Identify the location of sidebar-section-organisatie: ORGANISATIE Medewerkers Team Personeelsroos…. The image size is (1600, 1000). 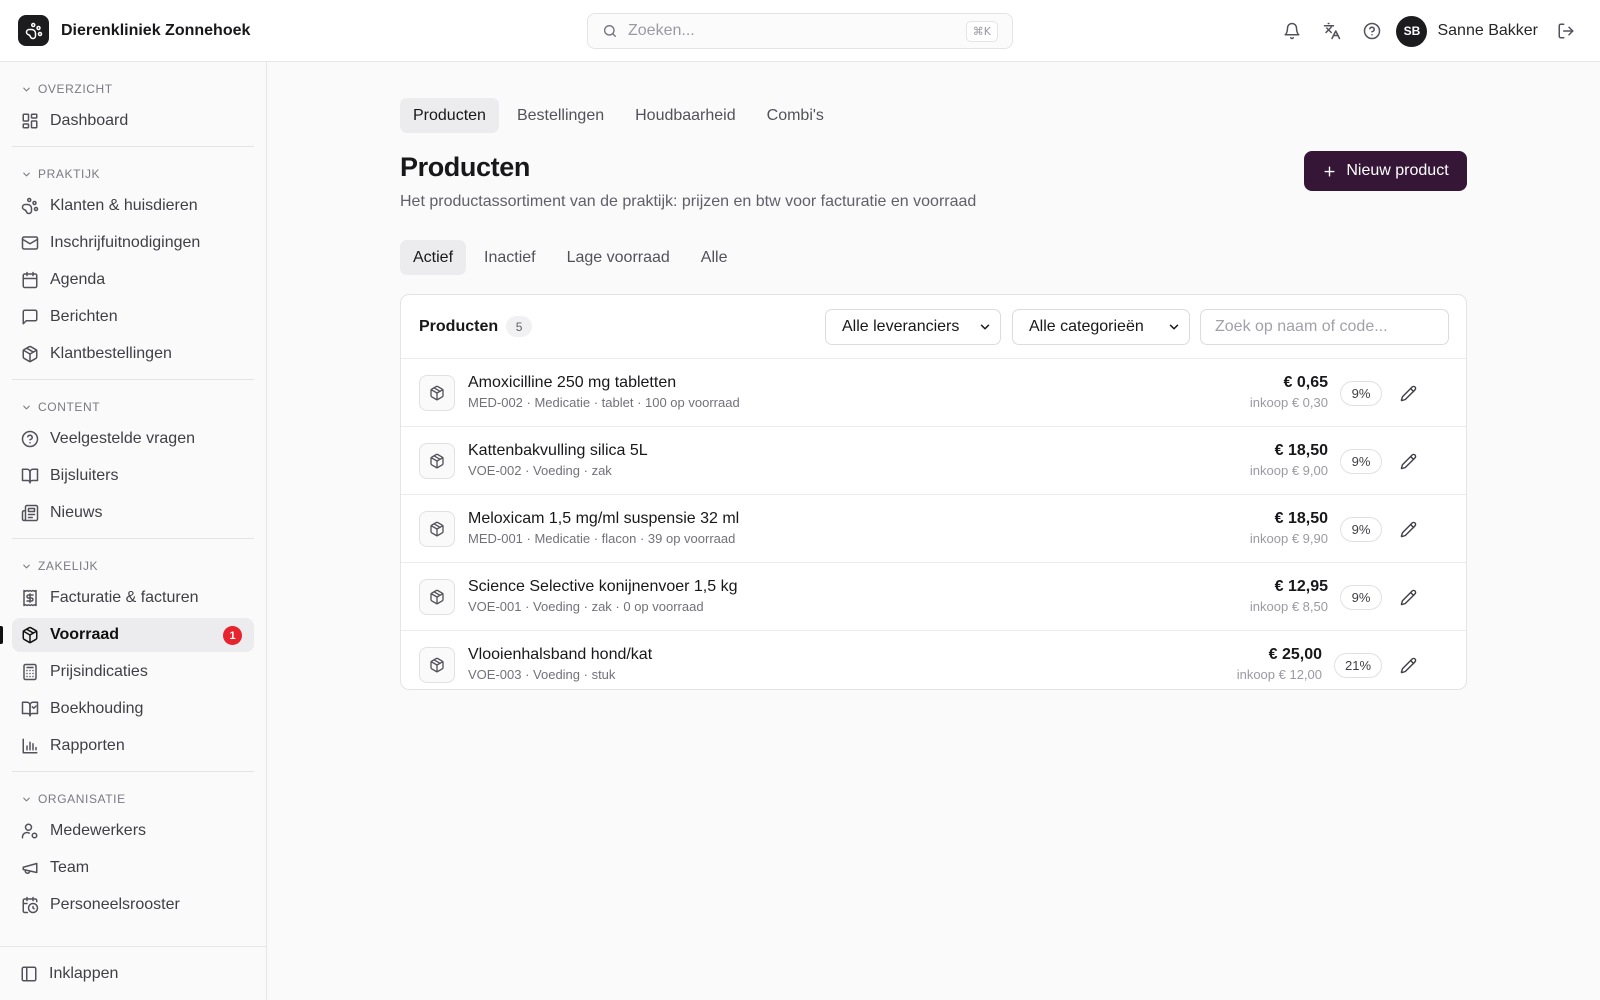
(133, 855).